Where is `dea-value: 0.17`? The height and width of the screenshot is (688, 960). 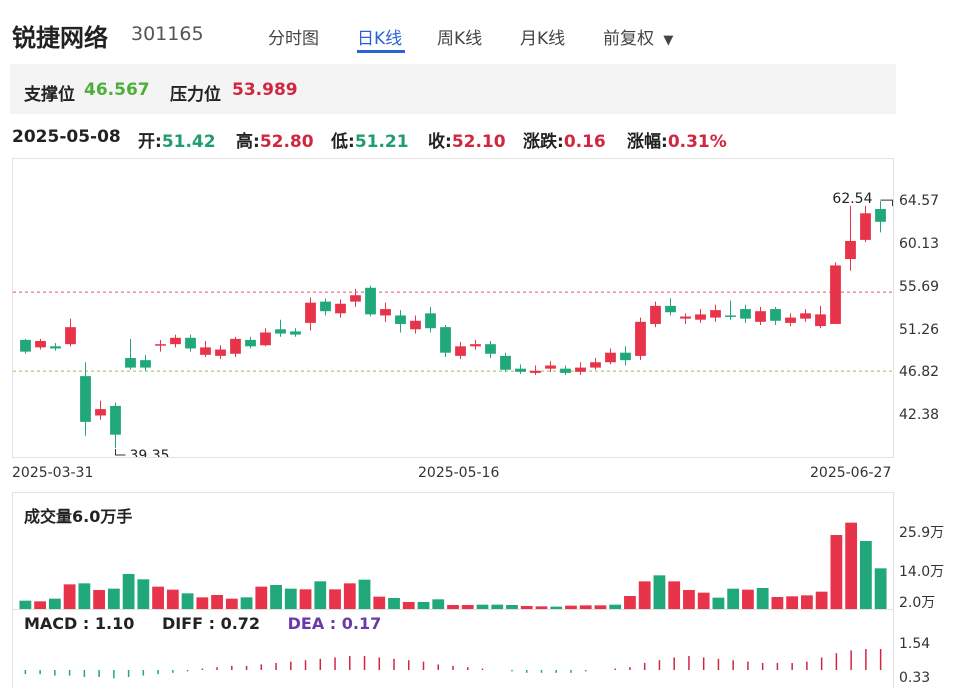 dea-value: 0.17 is located at coordinates (361, 623).